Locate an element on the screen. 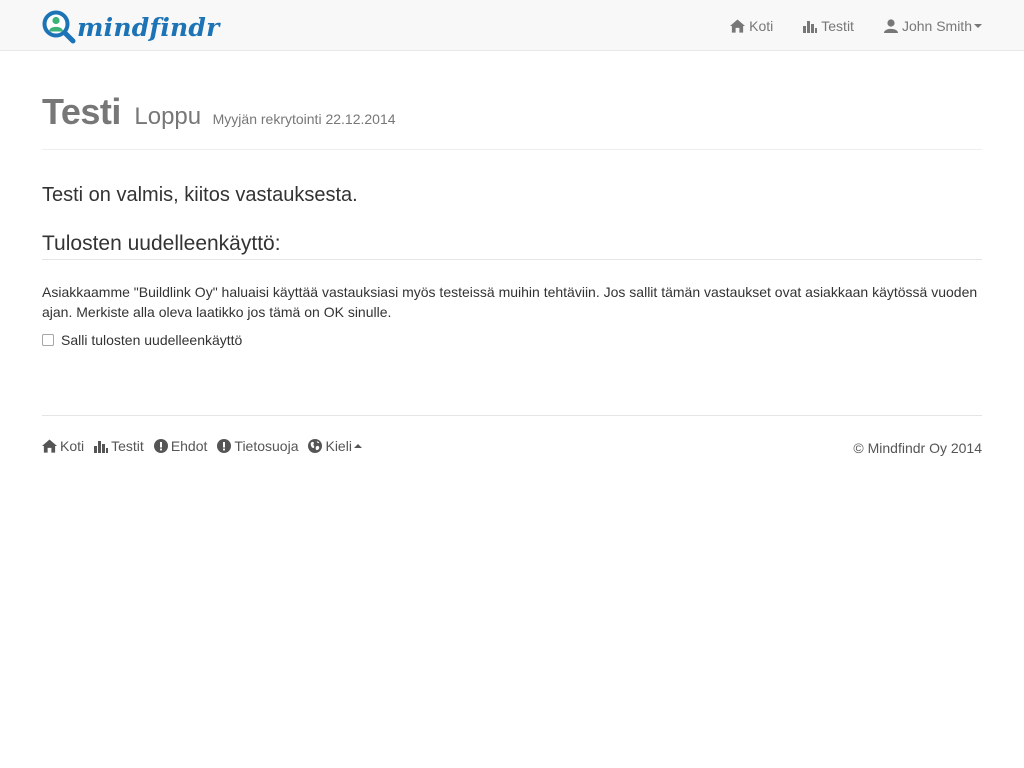 The width and height of the screenshot is (1024, 768). footer-link-tietosuoja: Tietosuoja is located at coordinates (257, 446).